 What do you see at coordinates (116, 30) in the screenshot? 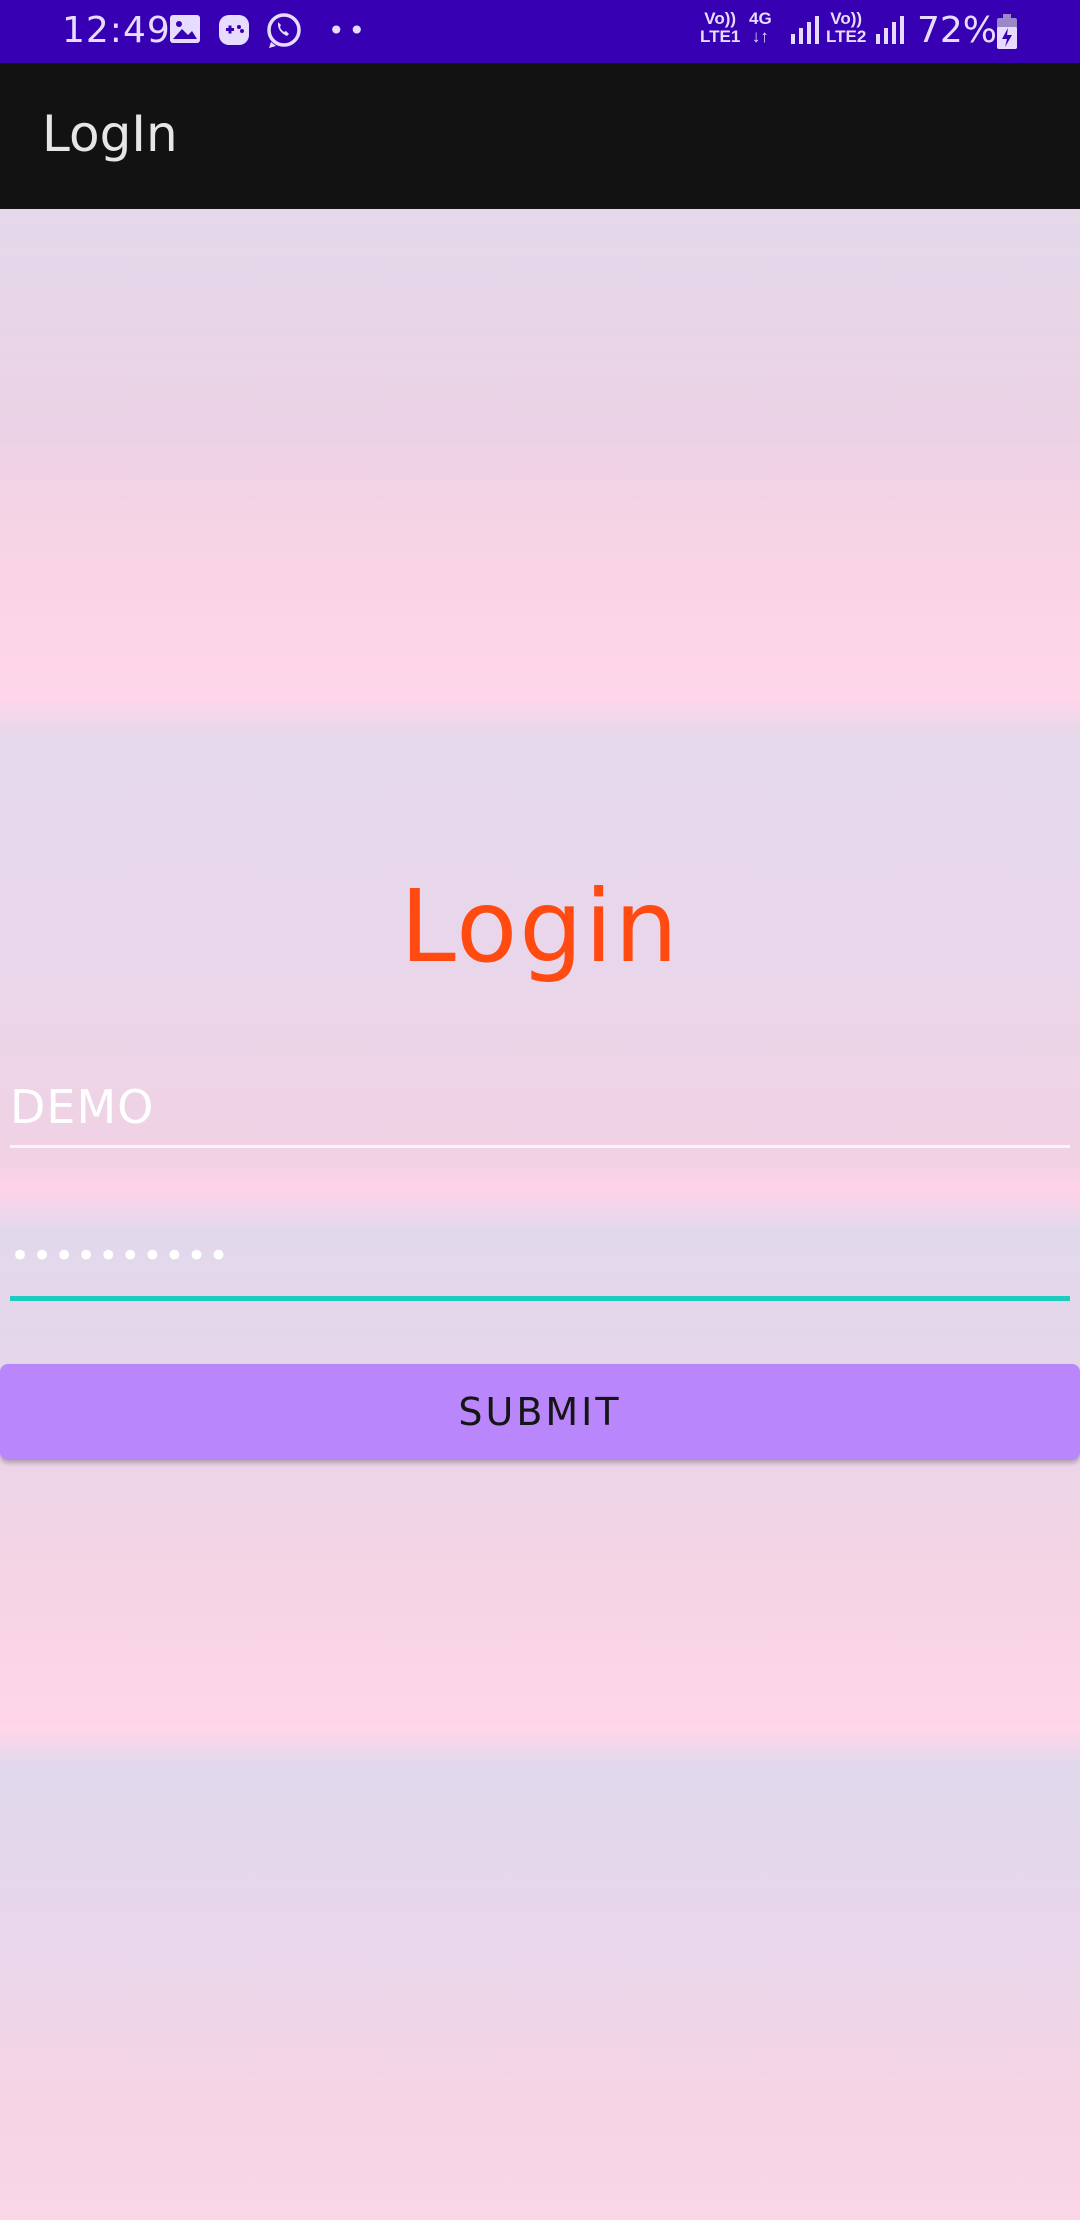
I see `status-time: 12:49` at bounding box center [116, 30].